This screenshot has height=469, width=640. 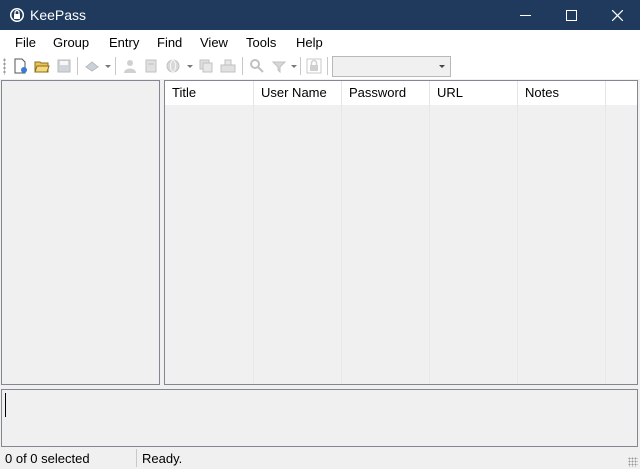 What do you see at coordinates (4, 66) in the screenshot?
I see `toolbar-grip` at bounding box center [4, 66].